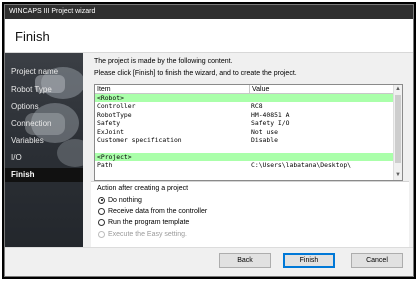  What do you see at coordinates (270, 123) in the screenshot?
I see `cell-value: Safety I/O` at bounding box center [270, 123].